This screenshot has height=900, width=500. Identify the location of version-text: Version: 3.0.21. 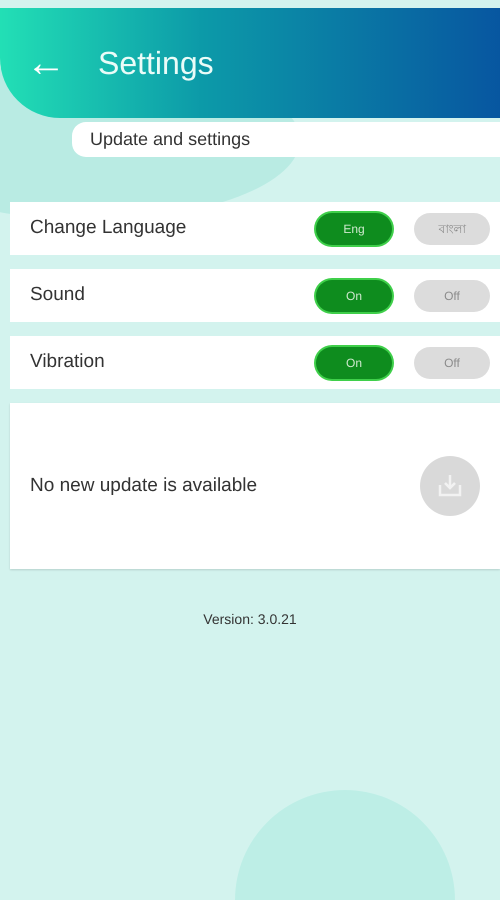
(250, 619).